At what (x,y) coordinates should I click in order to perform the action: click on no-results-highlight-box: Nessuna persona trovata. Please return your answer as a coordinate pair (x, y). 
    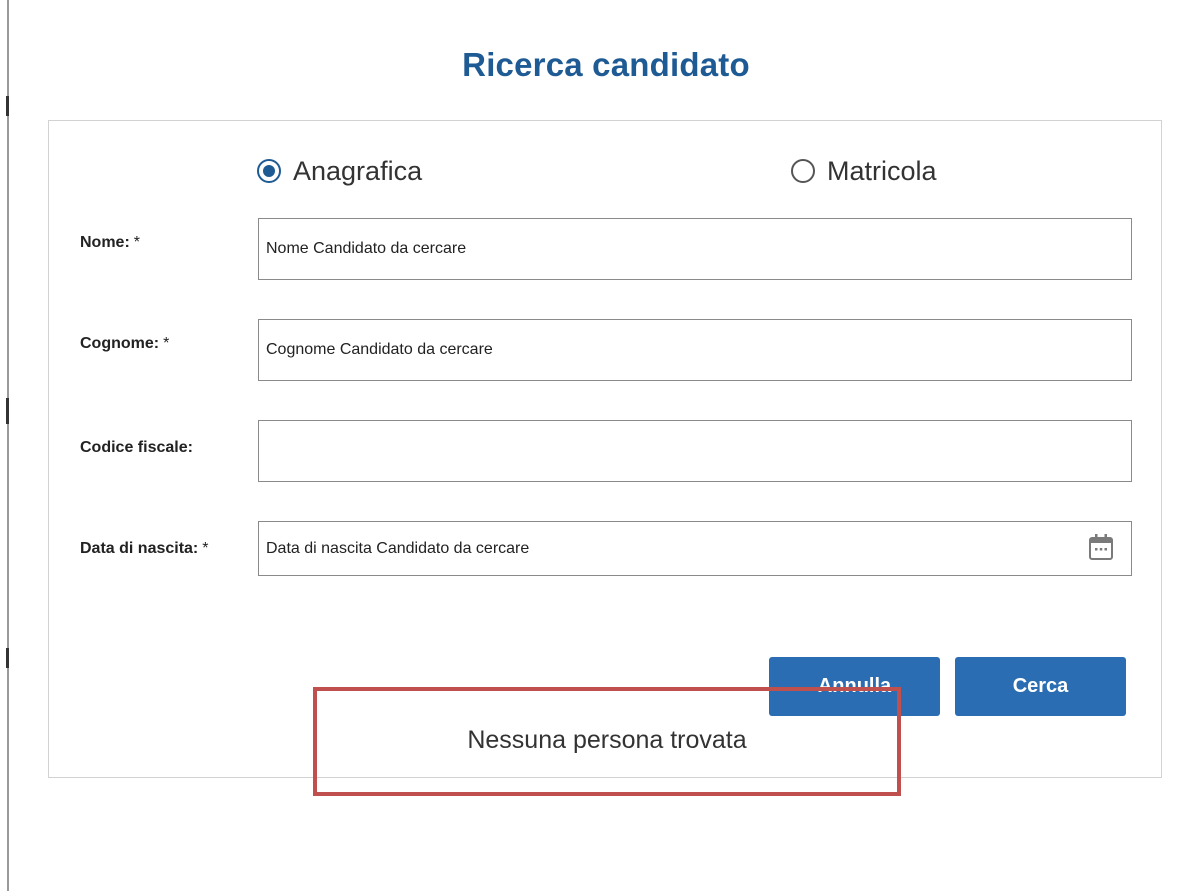
    Looking at the image, I should click on (607, 741).